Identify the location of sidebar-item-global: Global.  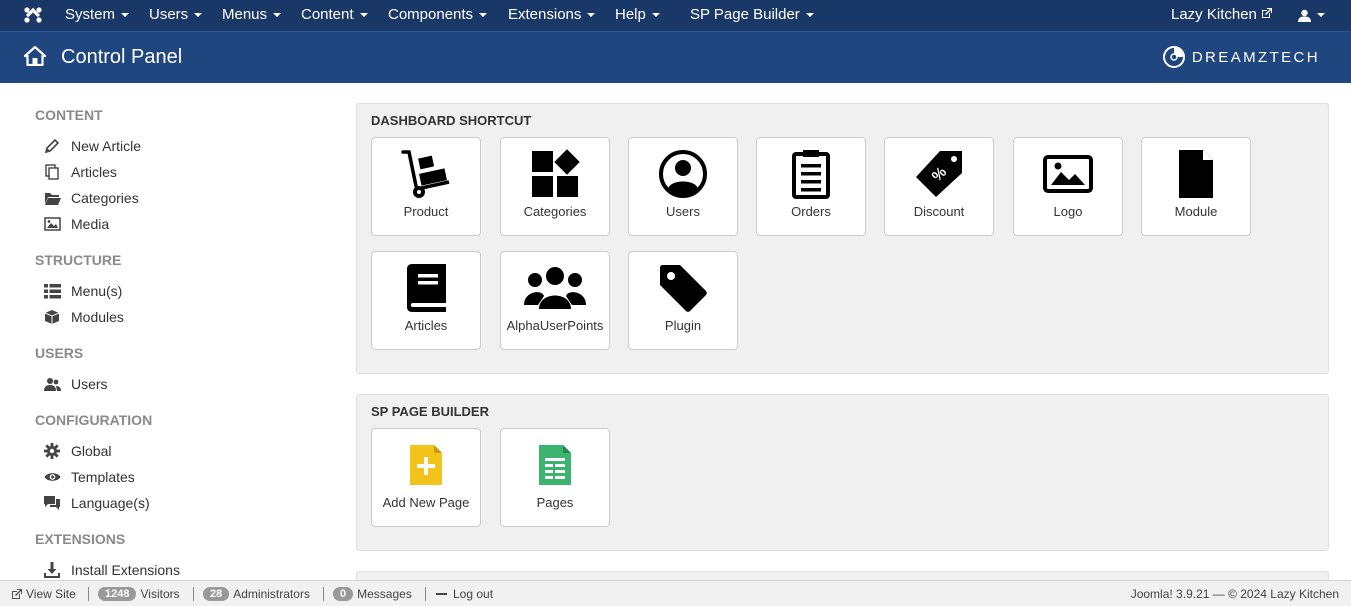
(77, 451).